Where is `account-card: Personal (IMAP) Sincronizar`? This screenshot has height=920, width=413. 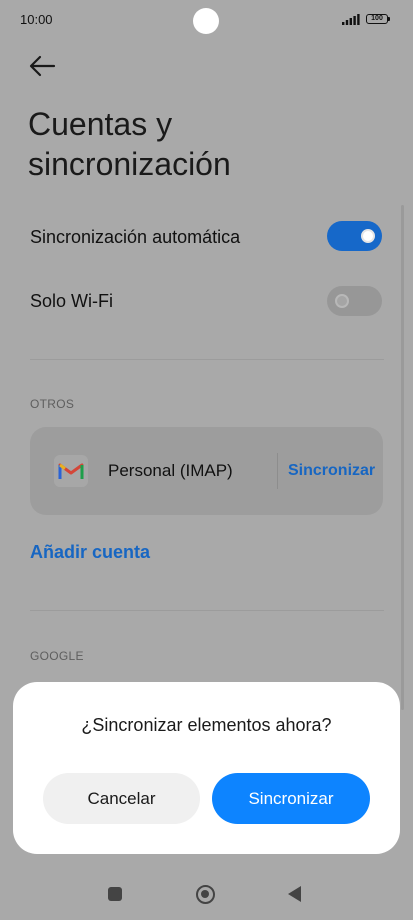
account-card: Personal (IMAP) Sincronizar is located at coordinates (206, 471).